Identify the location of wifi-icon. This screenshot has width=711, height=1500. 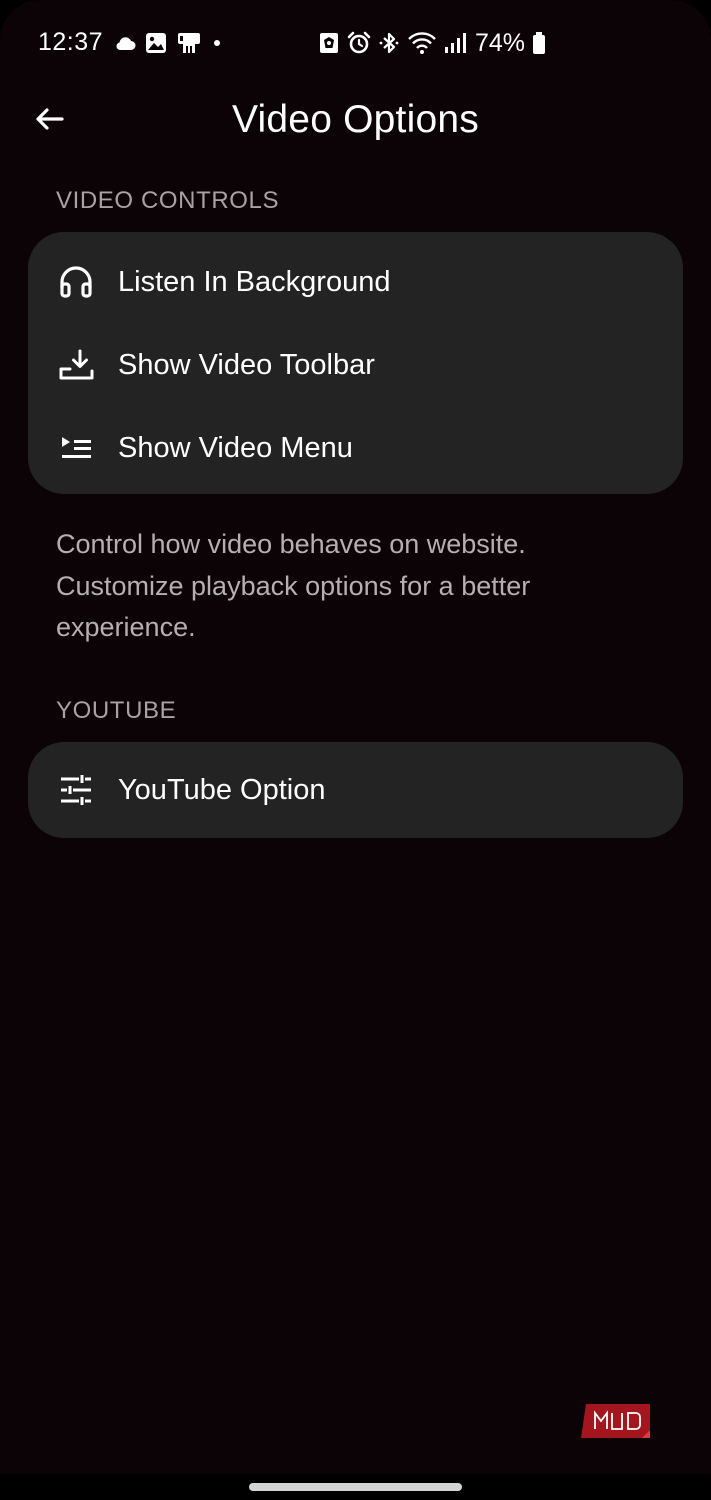
(422, 43).